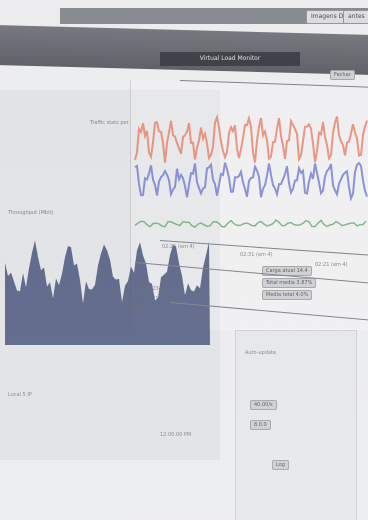  I want to click on blue-chart-label: Throughput (Mbit), so click(31, 213).